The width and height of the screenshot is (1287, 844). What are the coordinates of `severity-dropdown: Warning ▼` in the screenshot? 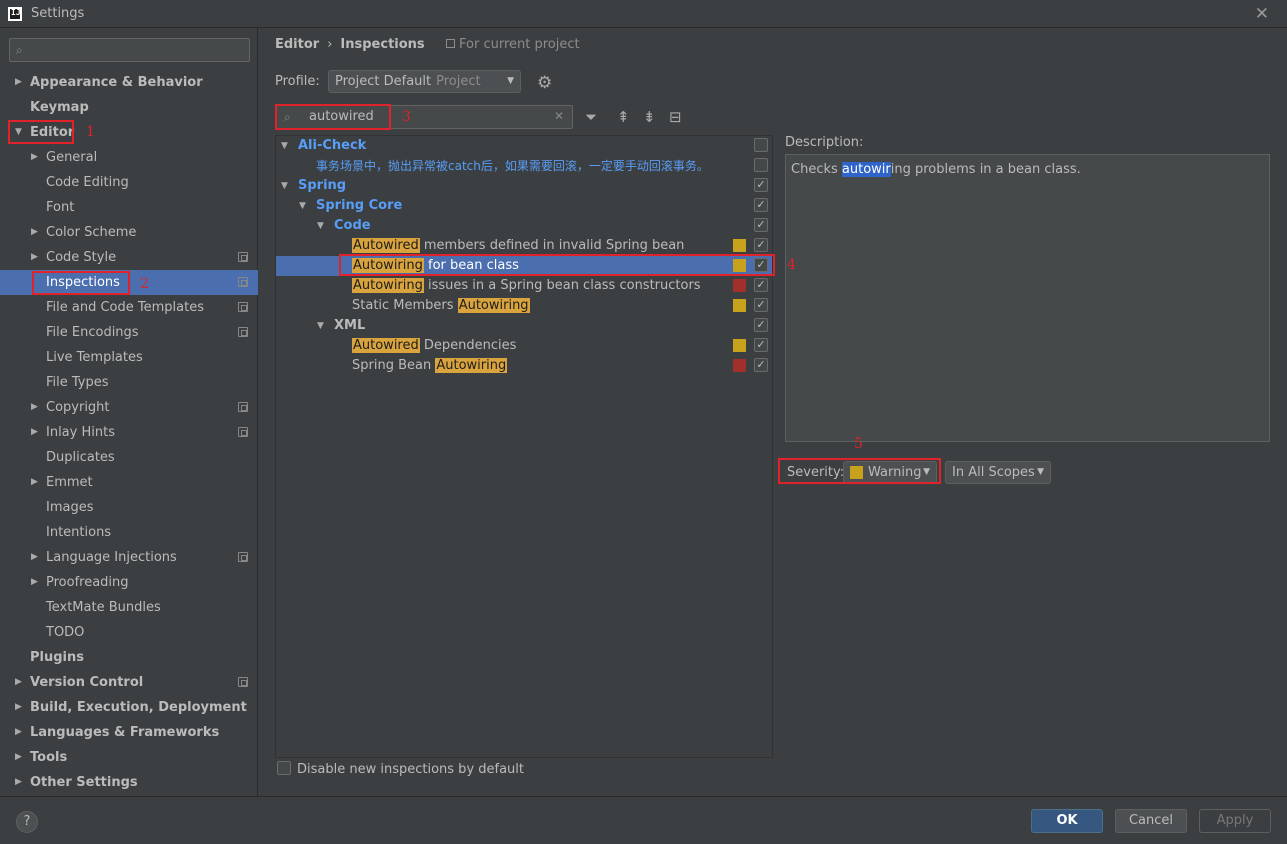 It's located at (890, 472).